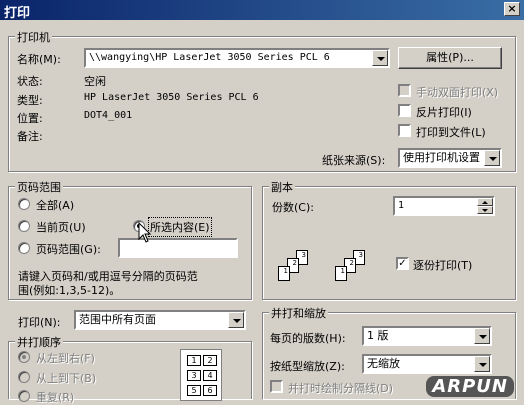 This screenshot has width=524, height=405. What do you see at coordinates (55, 205) in the screenshot?
I see `radio-all-label: 全部(A)` at bounding box center [55, 205].